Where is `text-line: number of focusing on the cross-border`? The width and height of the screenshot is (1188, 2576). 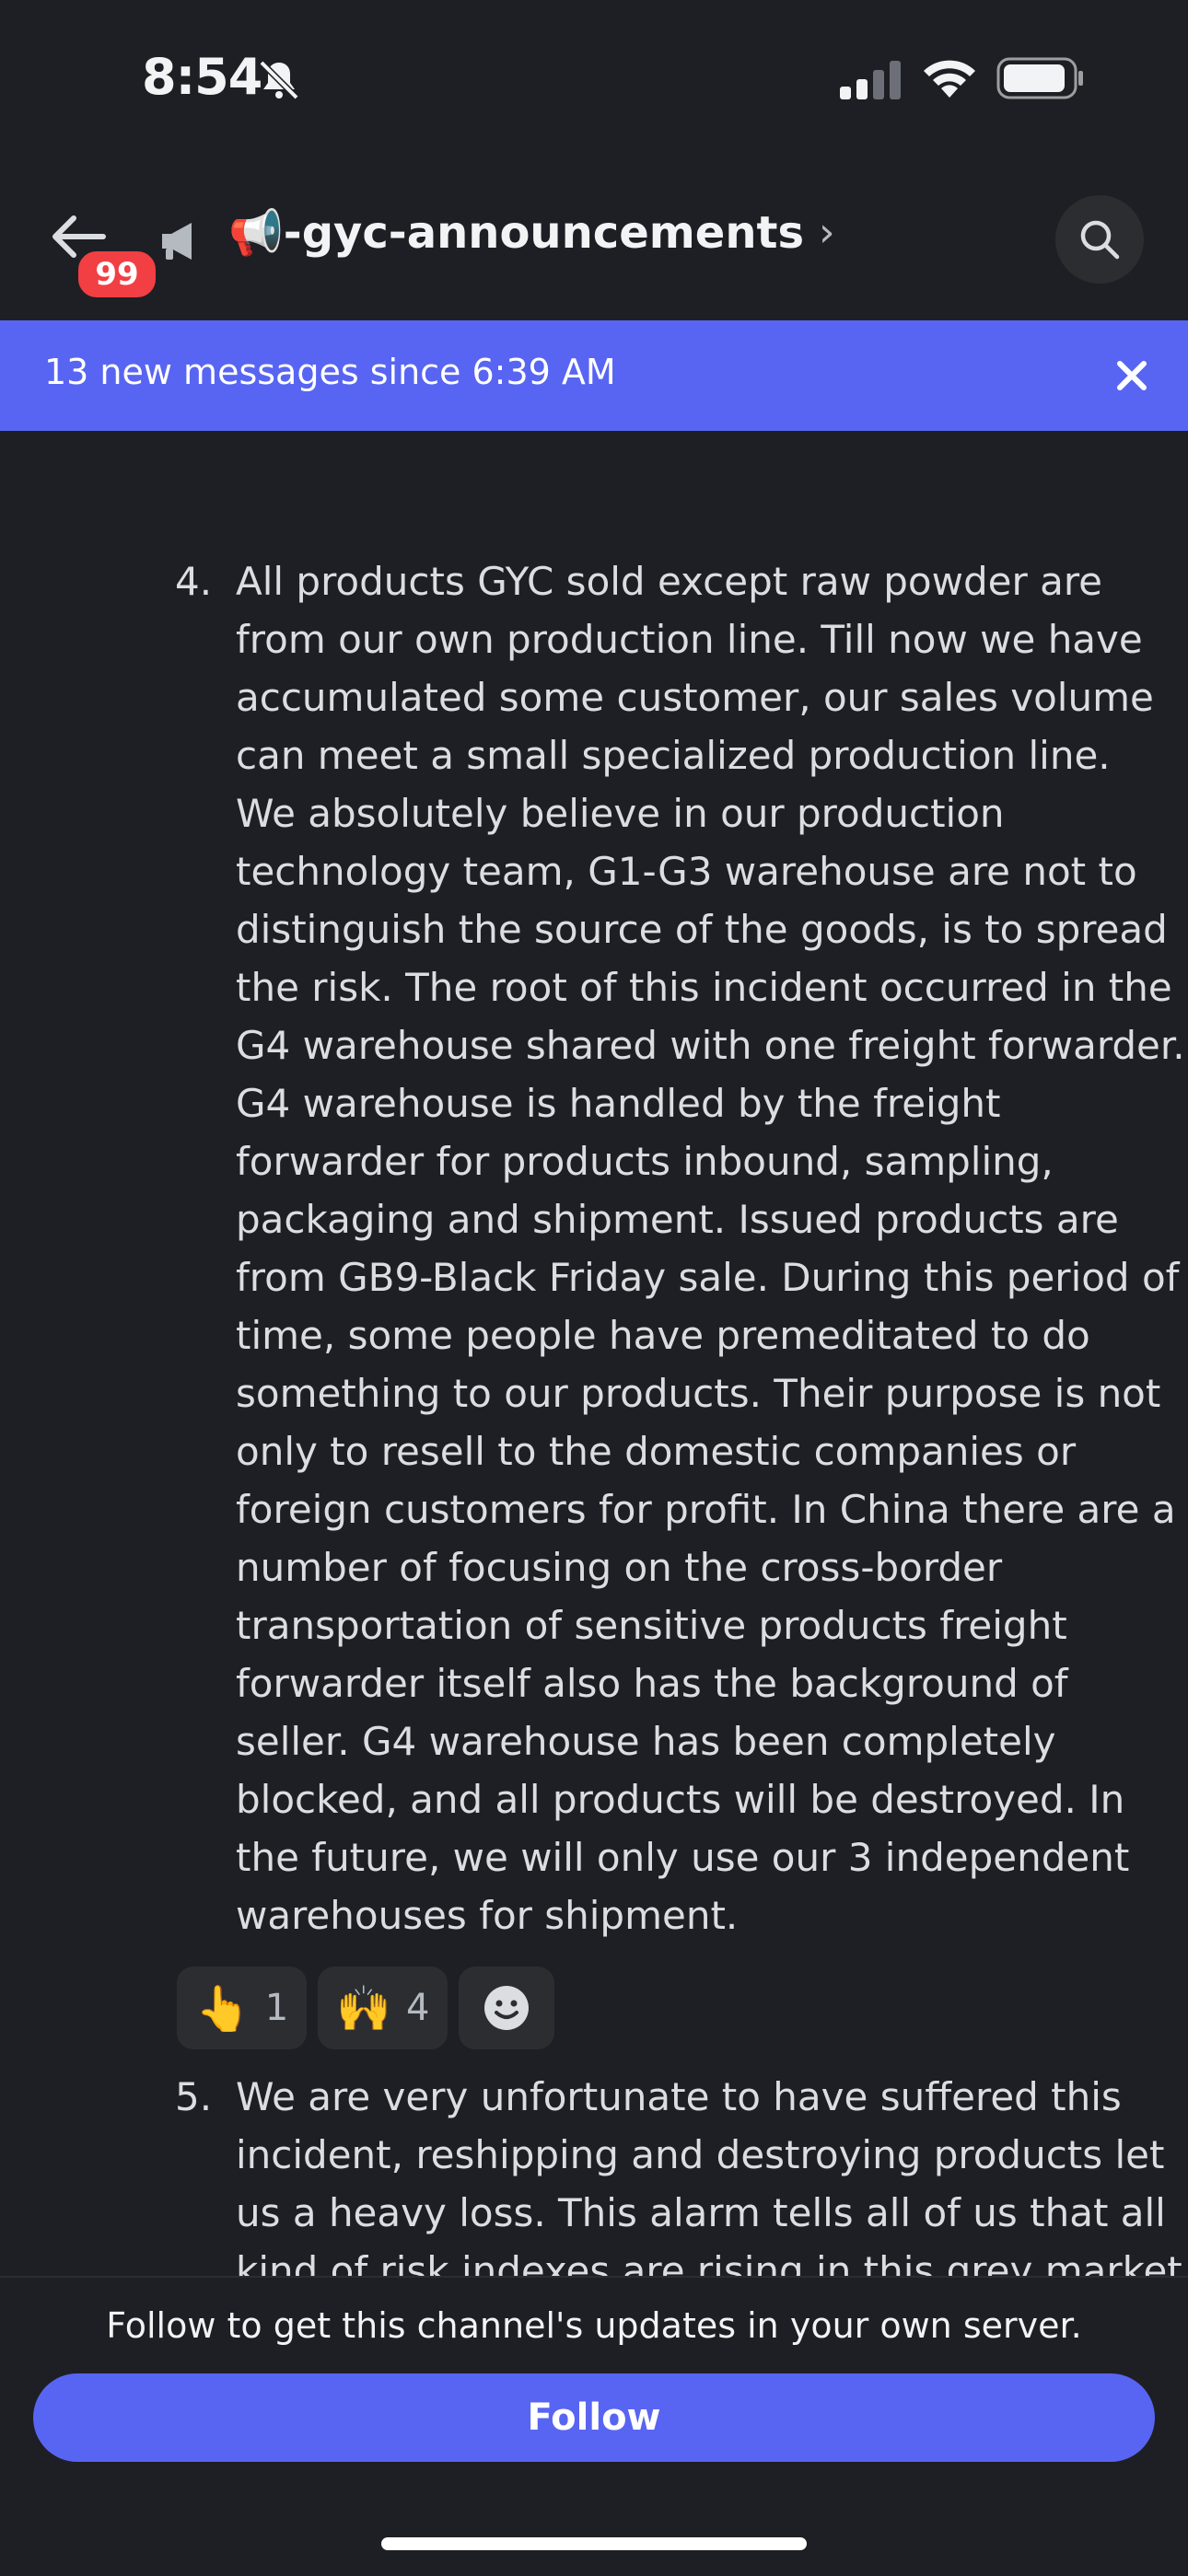 text-line: number of focusing on the cross-border is located at coordinates (620, 1567).